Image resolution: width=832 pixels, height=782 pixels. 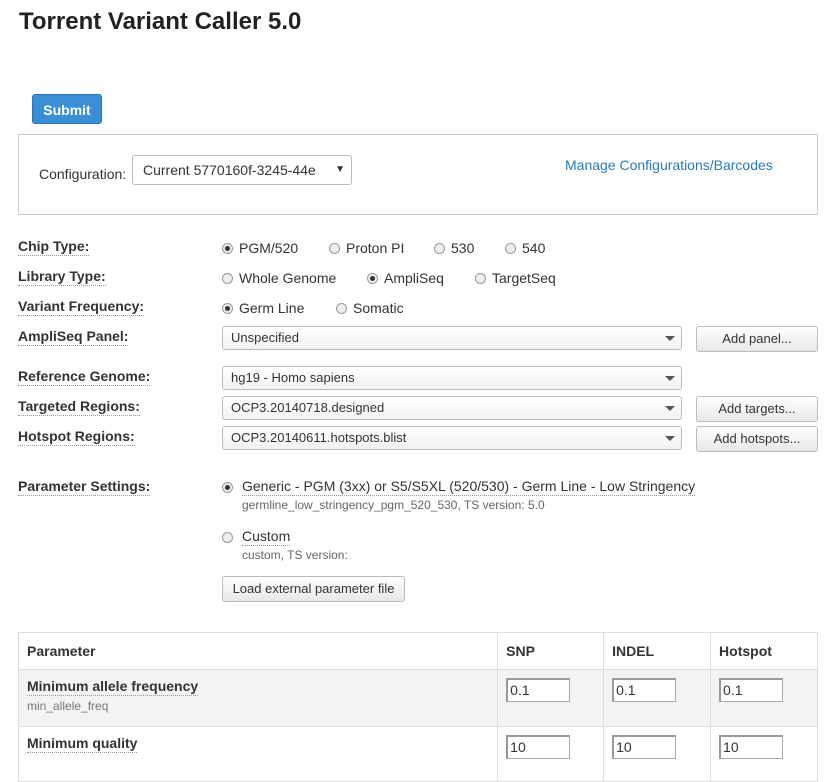 I want to click on hotspot-regions-select: OCP3.20140611.hotspots.blist, so click(x=452, y=438).